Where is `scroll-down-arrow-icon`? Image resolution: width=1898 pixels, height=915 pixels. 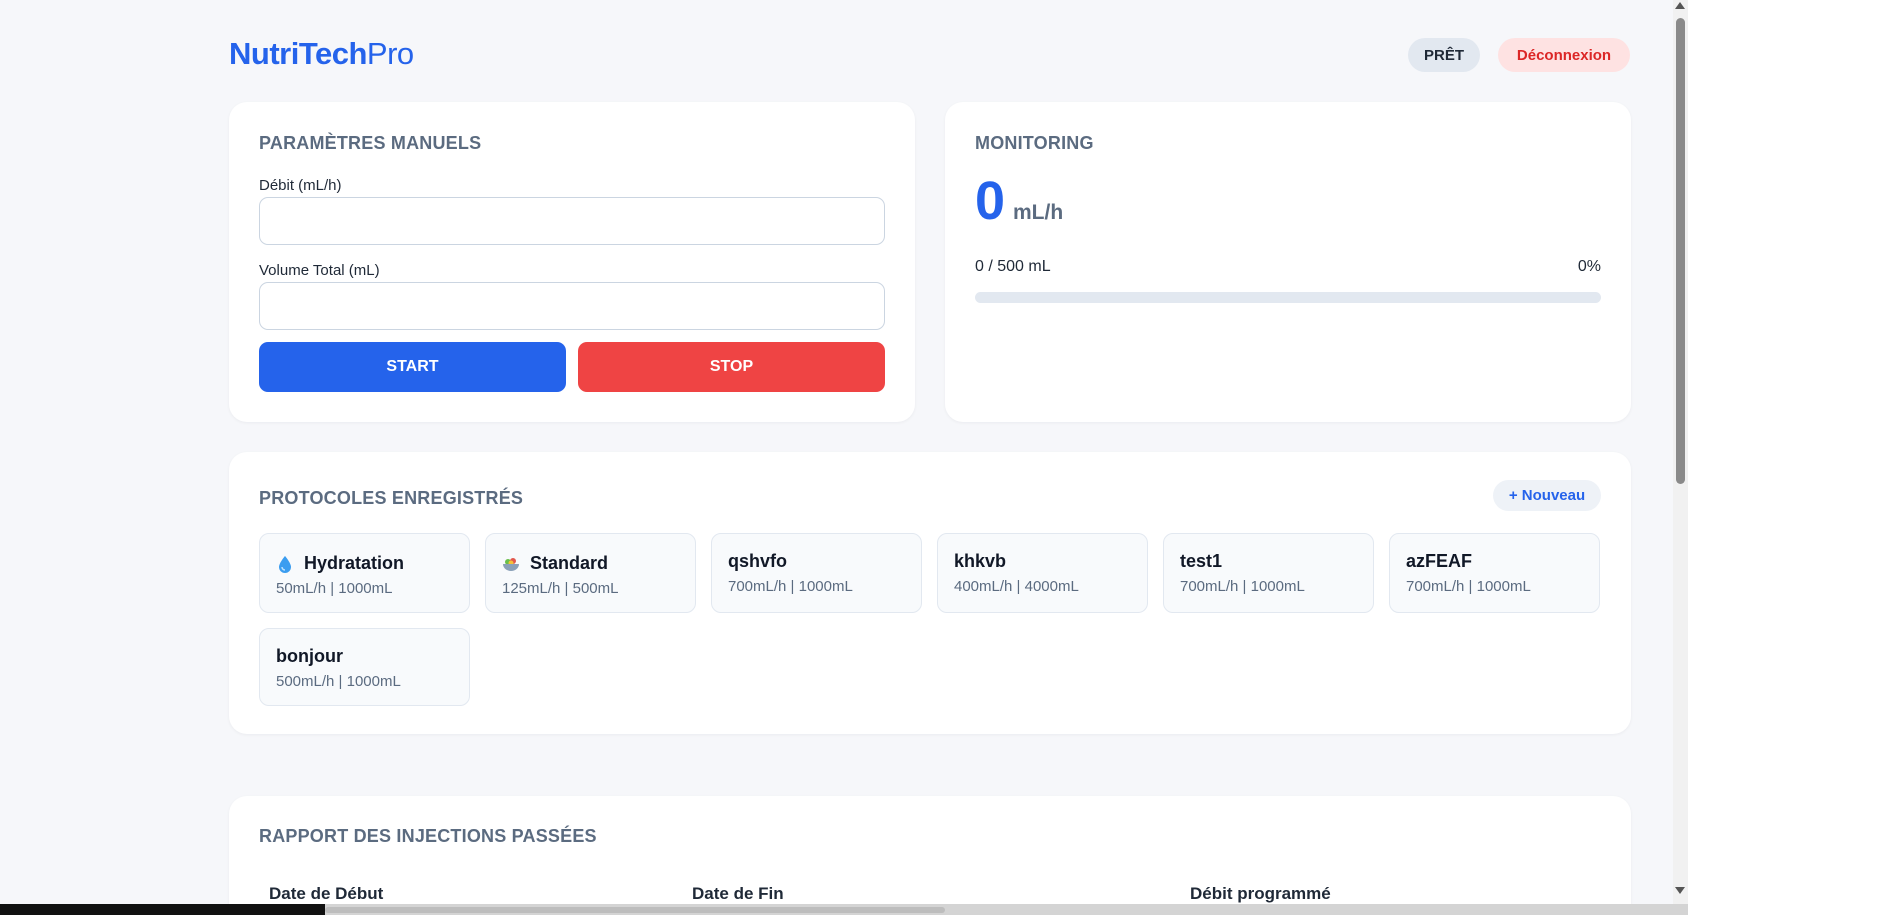
scroll-down-arrow-icon is located at coordinates (1680, 890).